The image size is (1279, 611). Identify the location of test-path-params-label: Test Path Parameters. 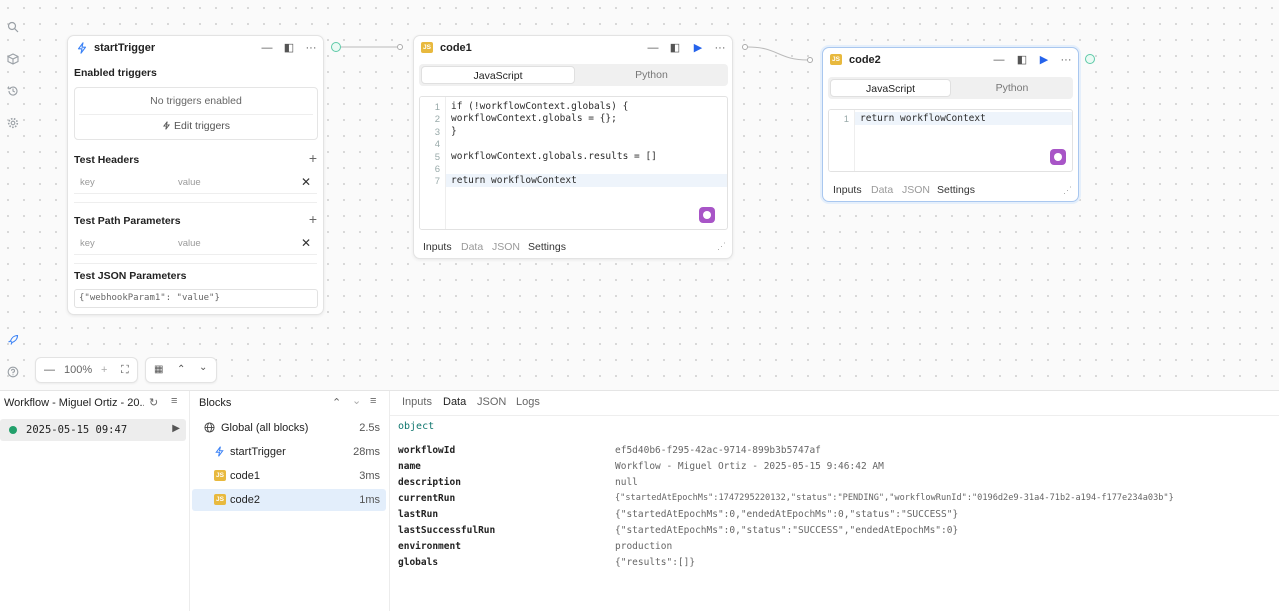
(127, 221).